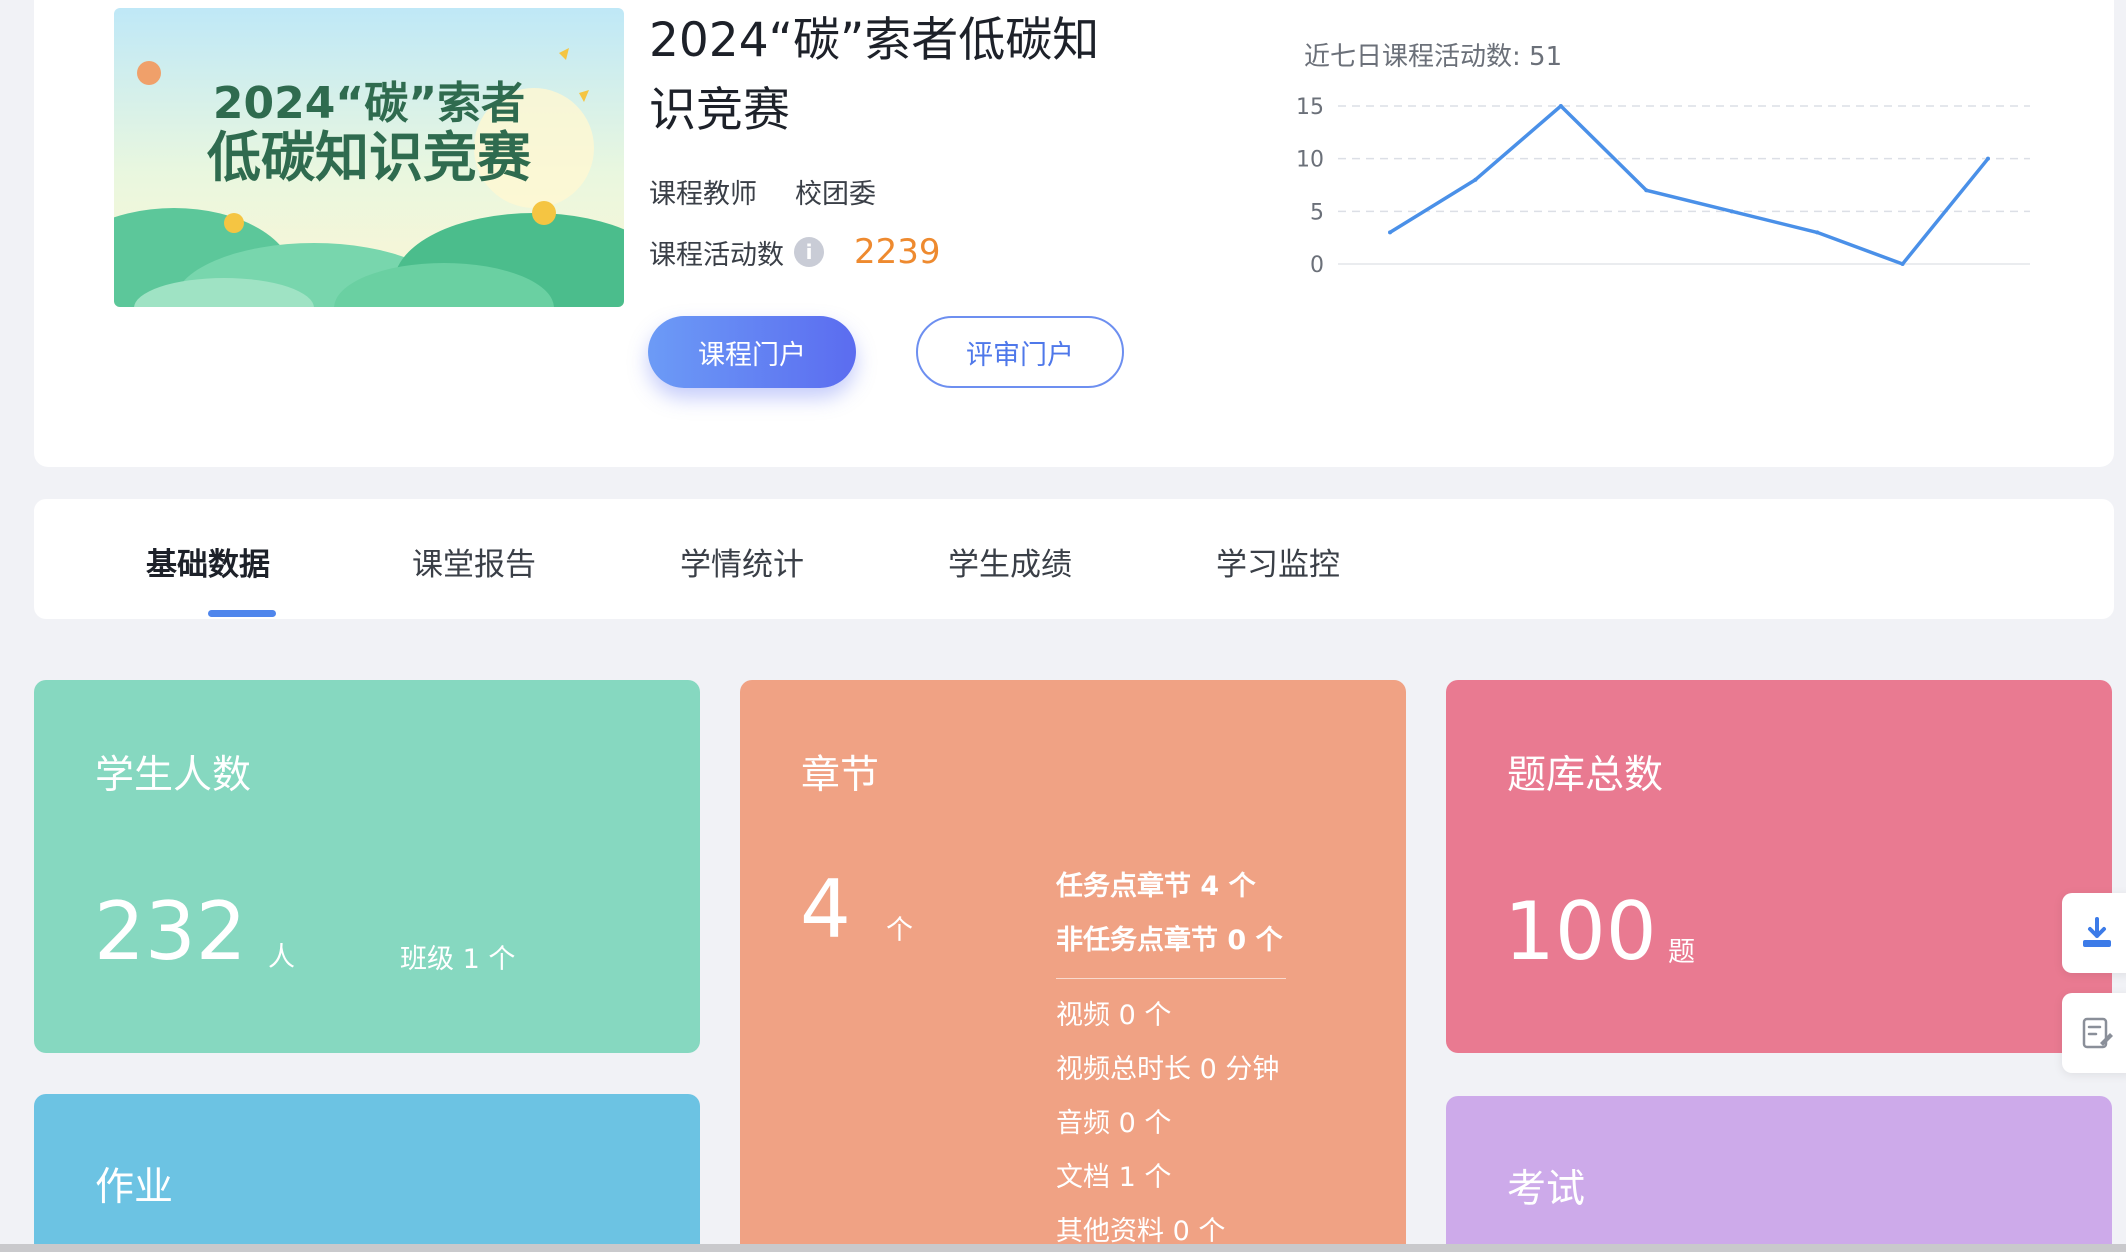 The height and width of the screenshot is (1252, 2126). What do you see at coordinates (1580, 931) in the screenshot?
I see `question-bank-count: 100` at bounding box center [1580, 931].